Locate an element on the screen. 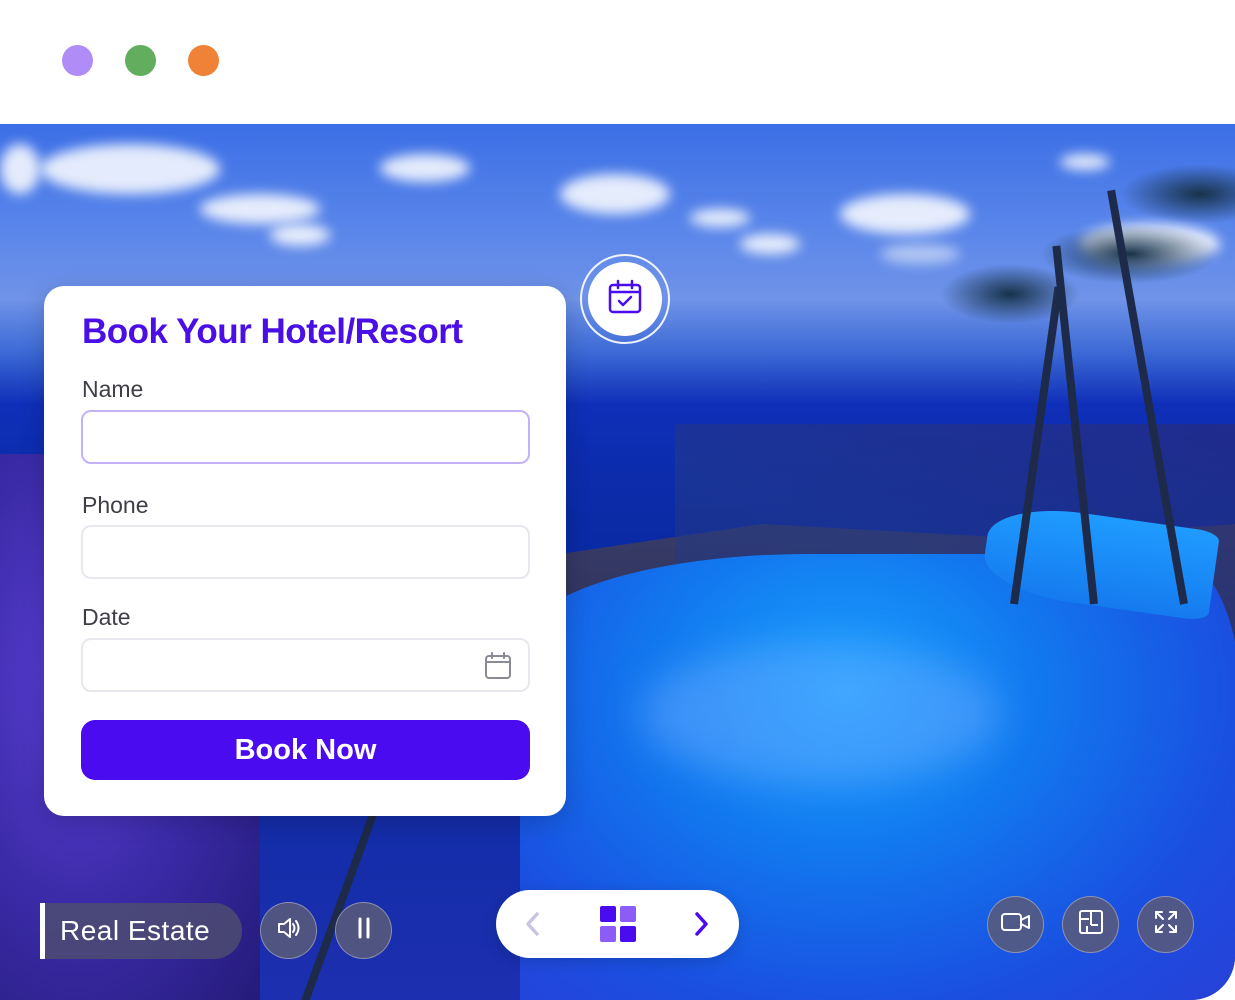  category-label: Real Estate is located at coordinates (141, 931).